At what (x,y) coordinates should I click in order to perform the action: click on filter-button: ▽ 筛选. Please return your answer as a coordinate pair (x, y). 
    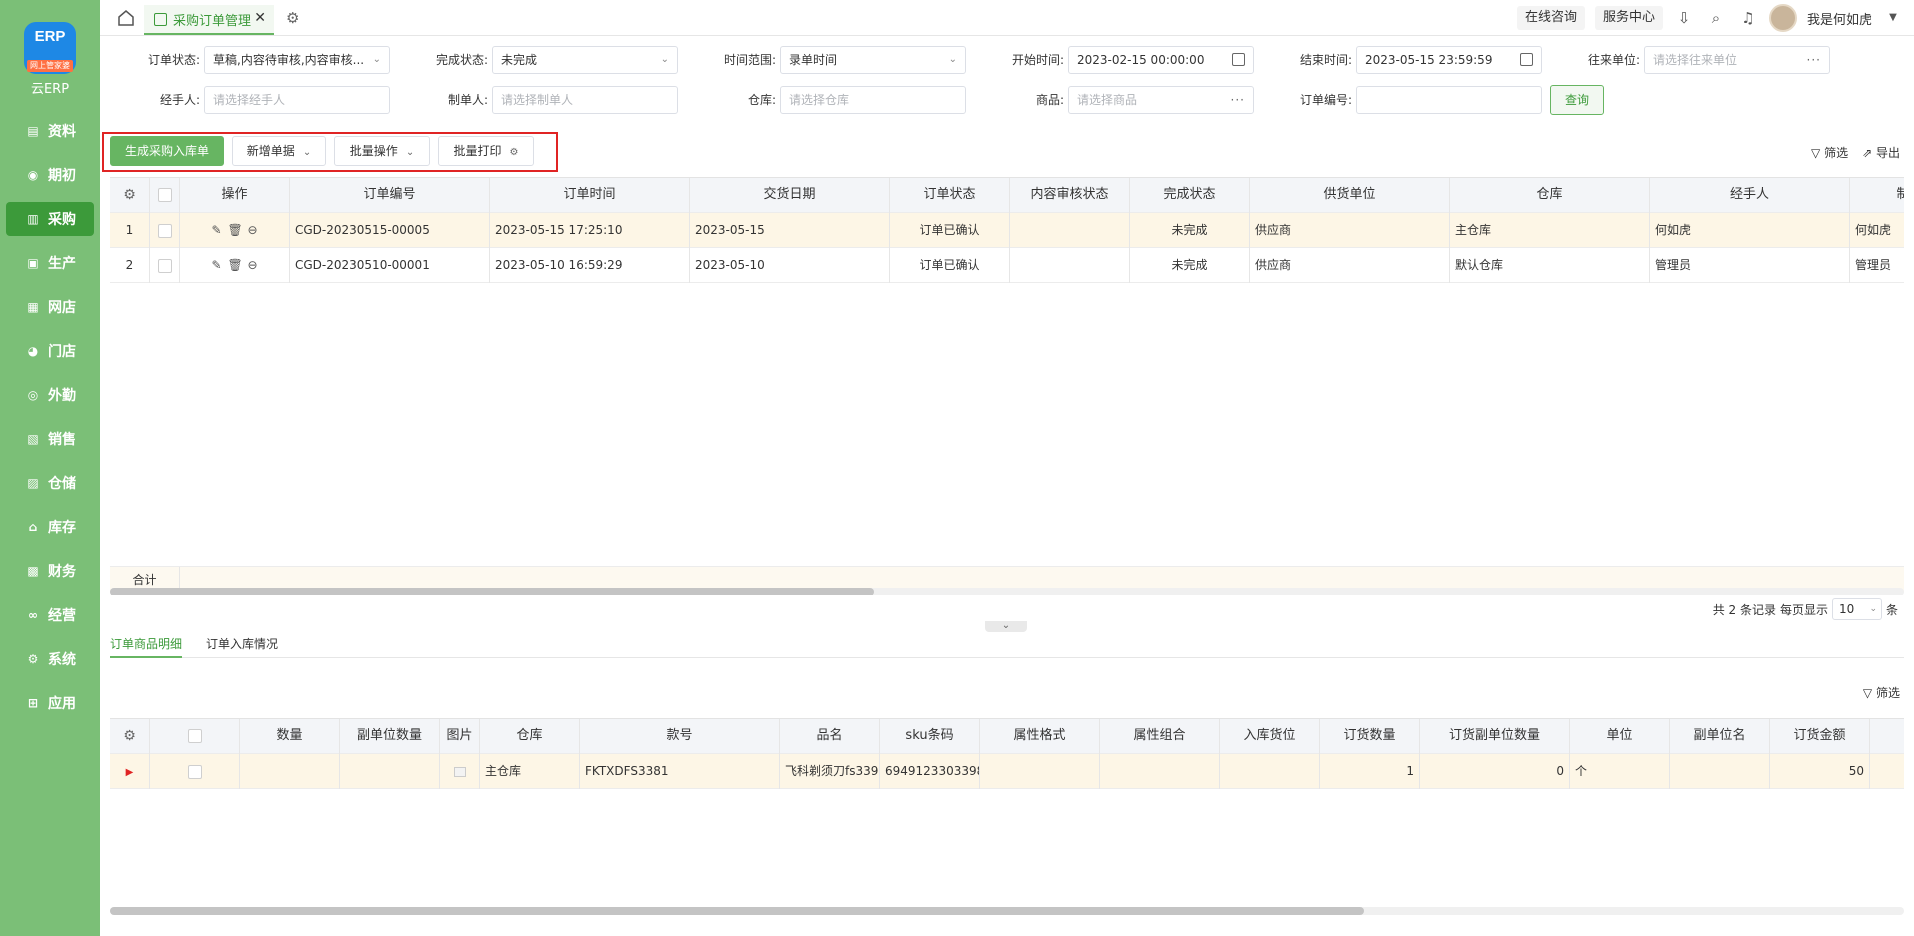
    Looking at the image, I should click on (1829, 152).